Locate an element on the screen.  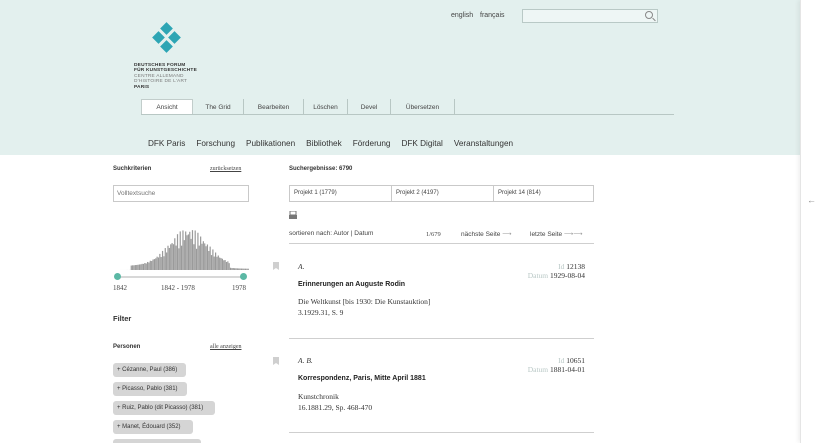
person-filter-chip is located at coordinates (157, 441).